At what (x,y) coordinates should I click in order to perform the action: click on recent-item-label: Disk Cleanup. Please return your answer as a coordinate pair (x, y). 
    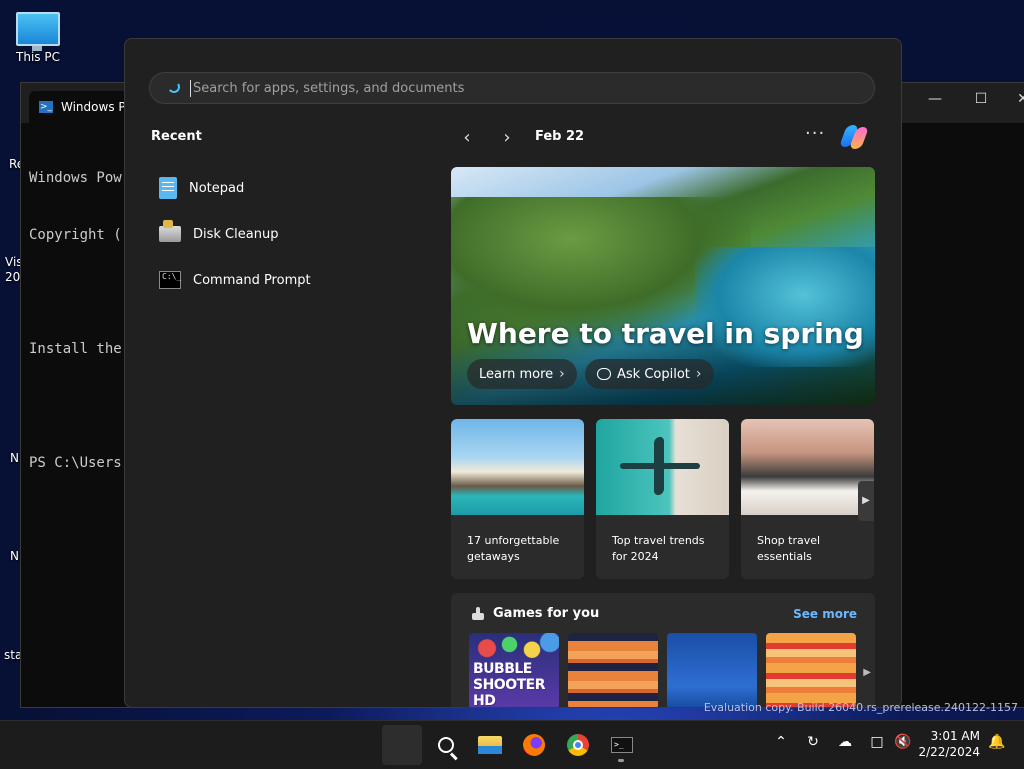
    Looking at the image, I should click on (236, 234).